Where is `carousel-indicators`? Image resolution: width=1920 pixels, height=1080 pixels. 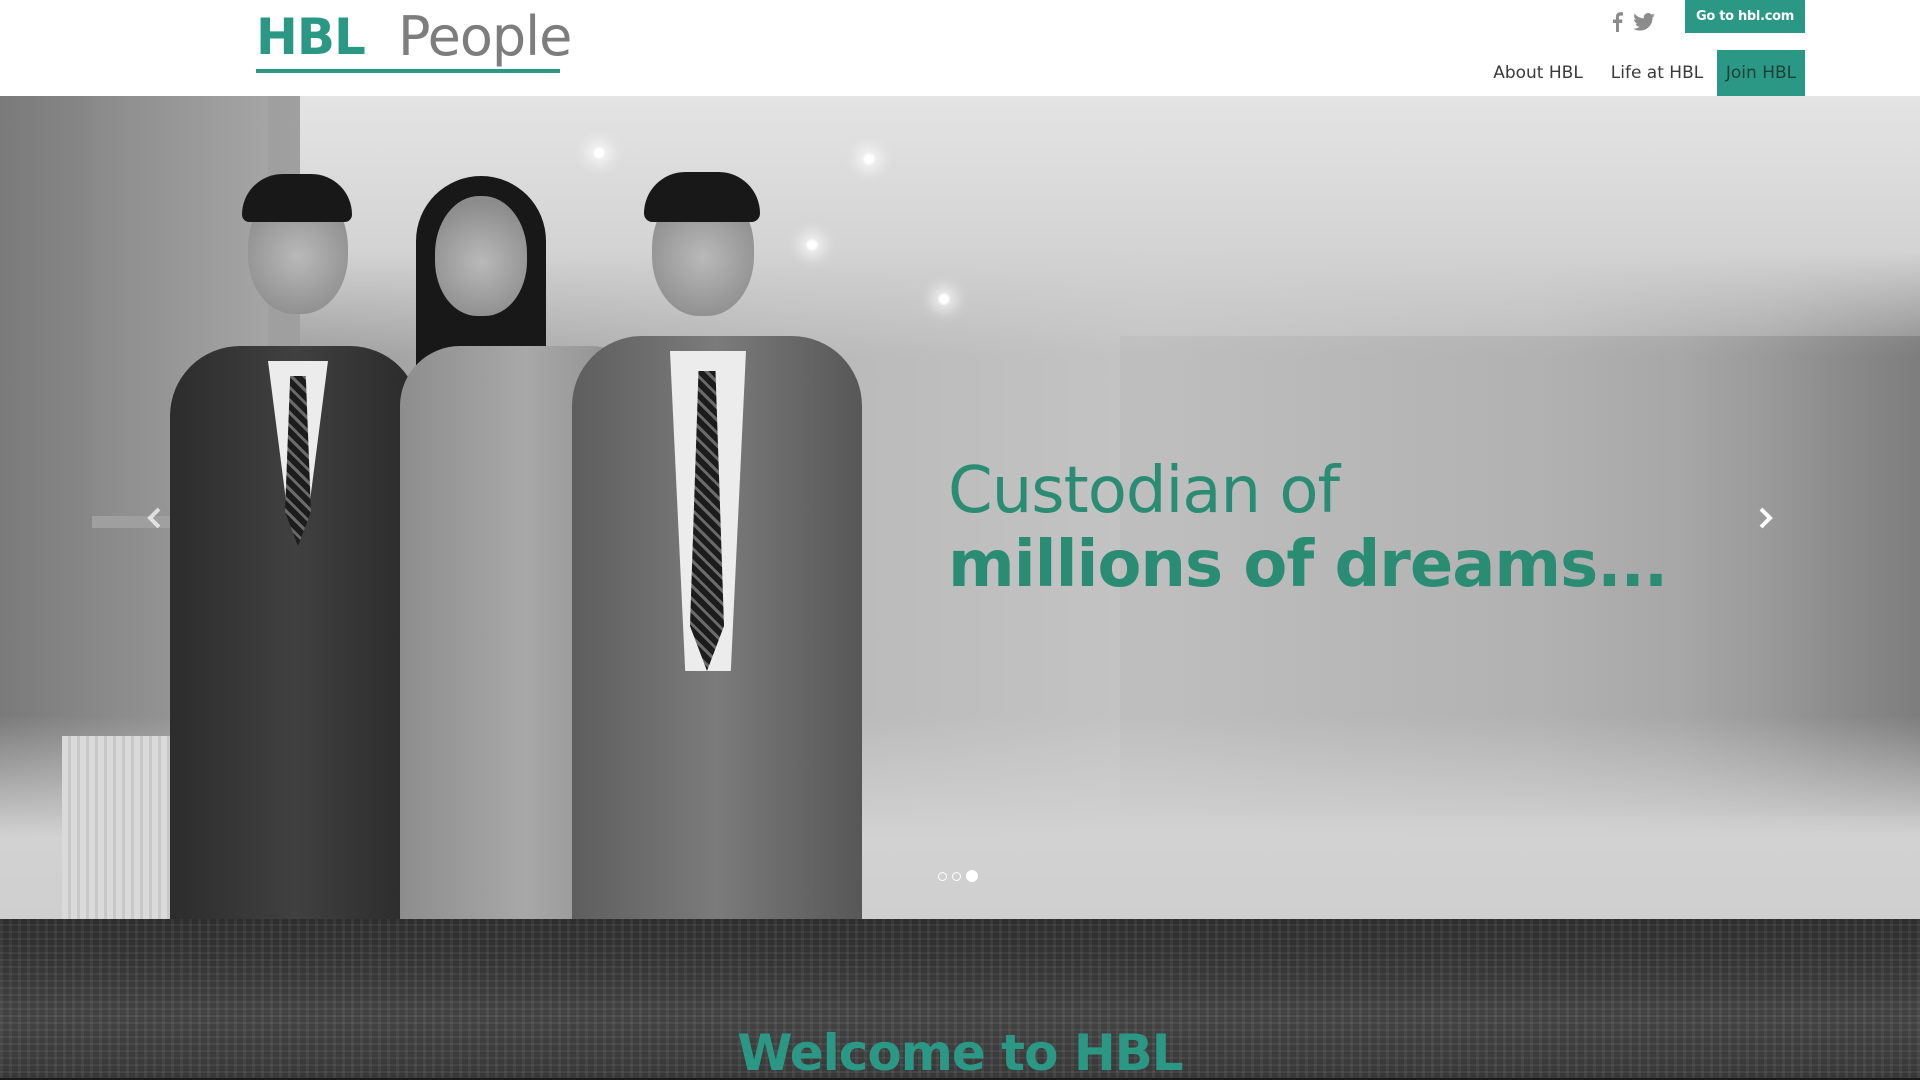
carousel-indicators is located at coordinates (958, 876).